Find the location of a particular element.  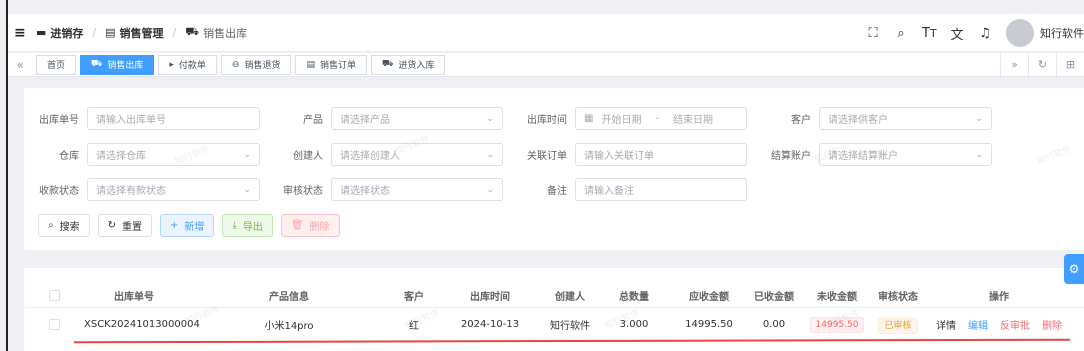

customer-select: 请选择供客户 ⌄ is located at coordinates (905, 118).